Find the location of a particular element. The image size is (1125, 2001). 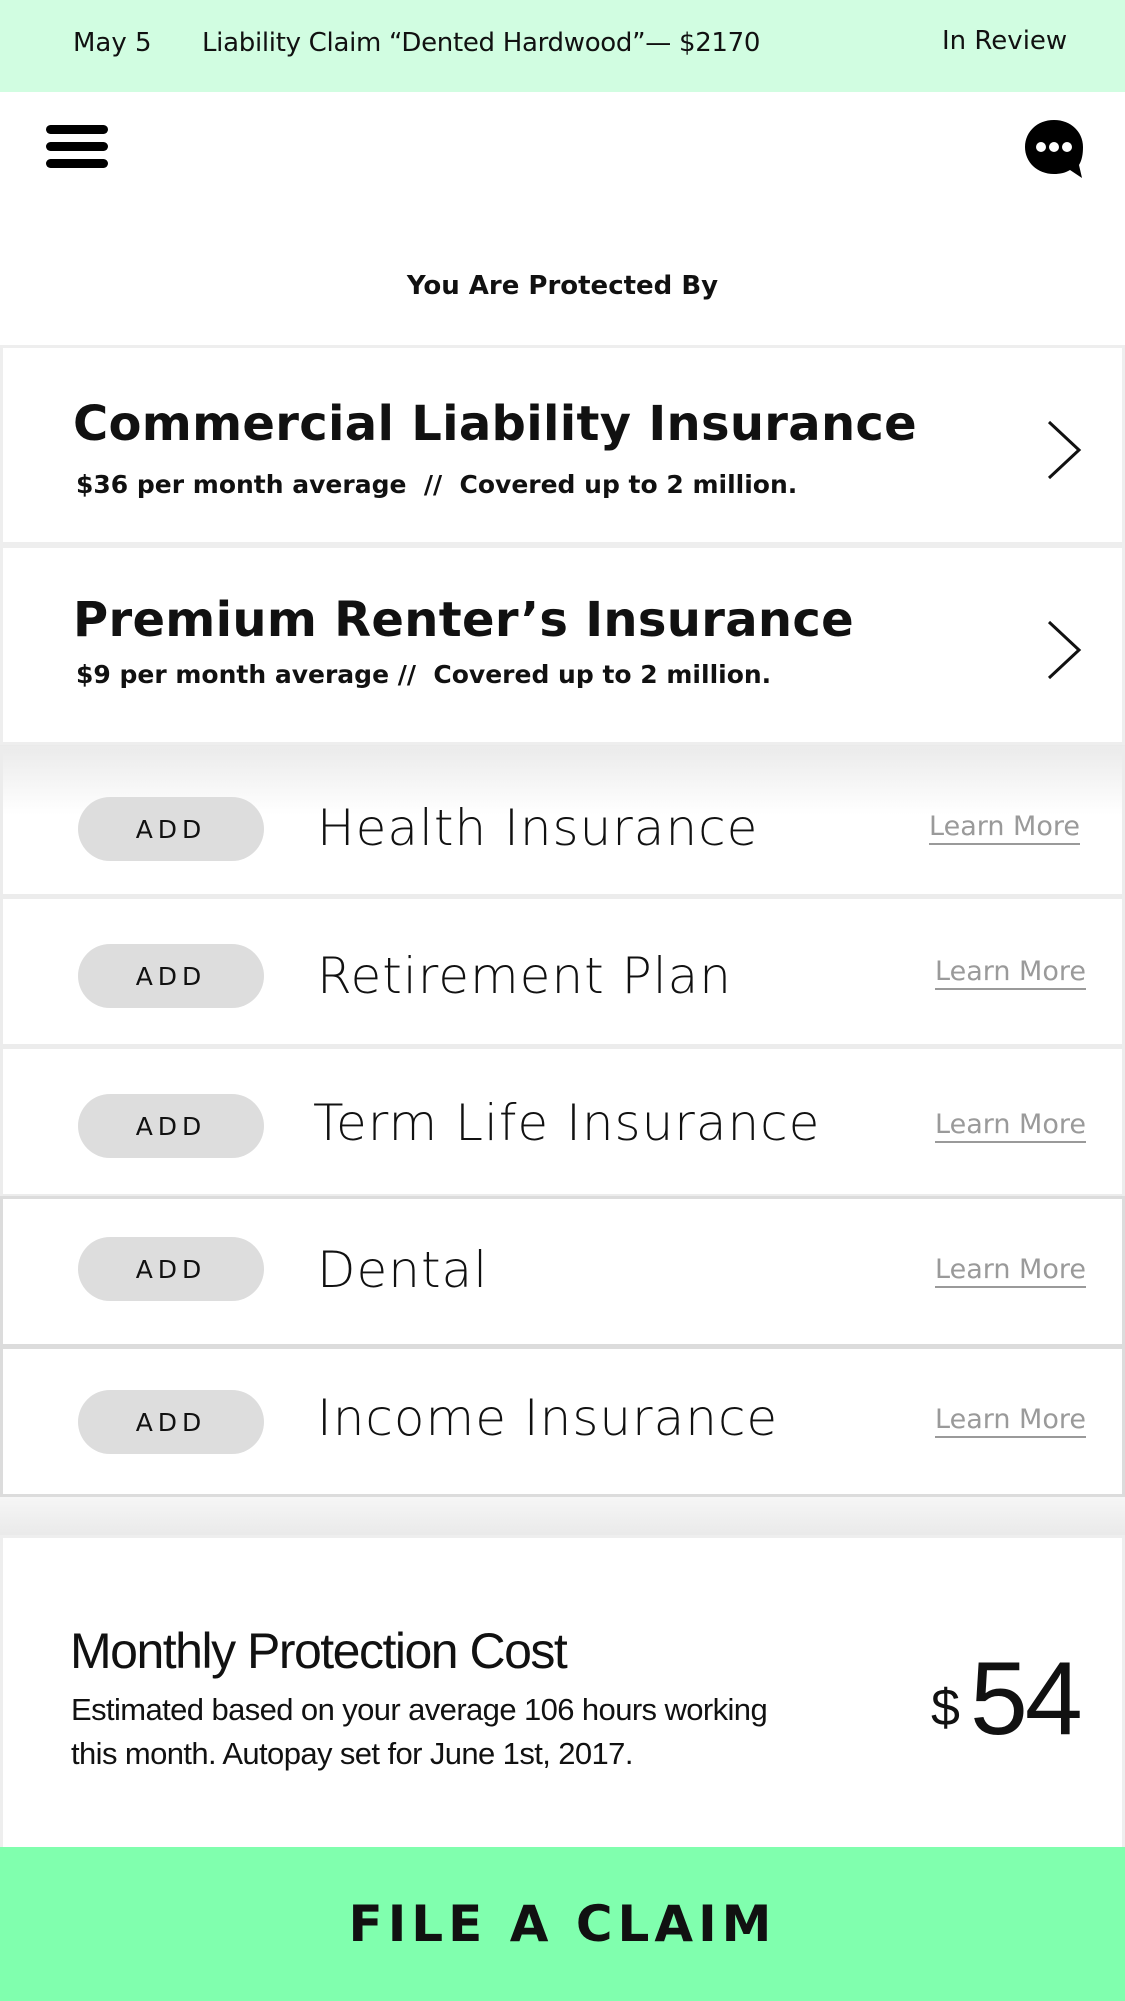

option-row-term-life: ADD Term Life Insurance Learn More is located at coordinates (562, 1121).